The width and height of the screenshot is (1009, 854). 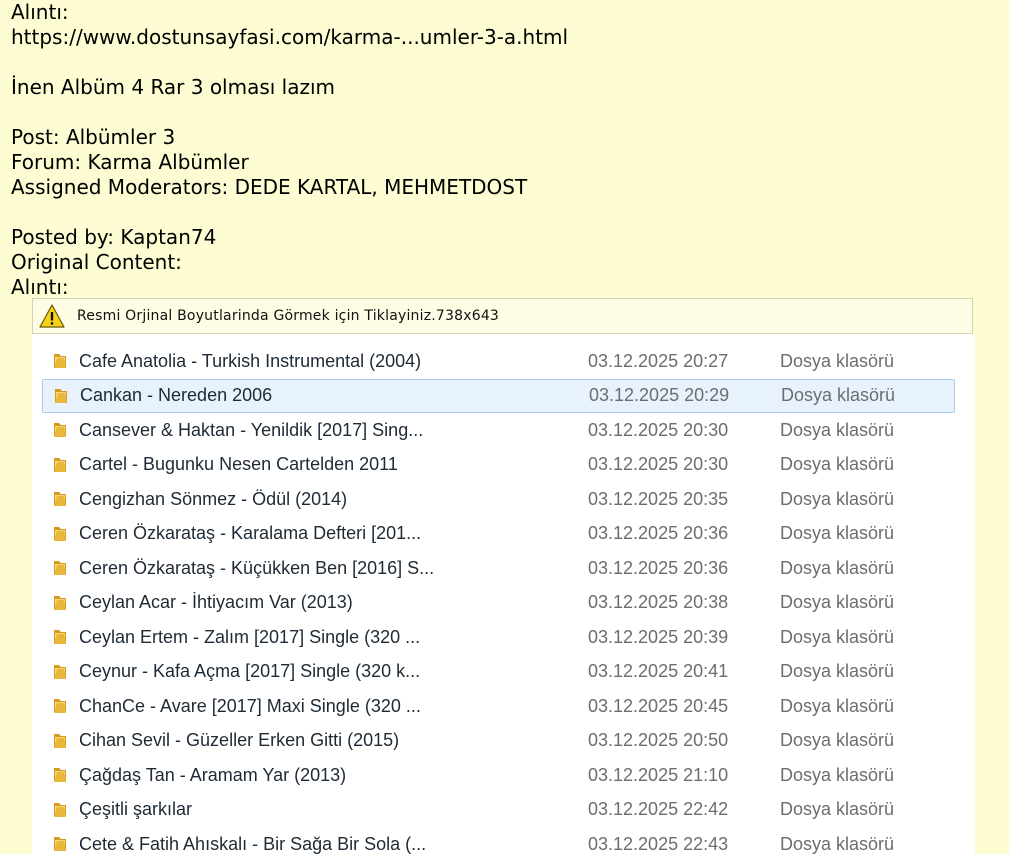 What do you see at coordinates (289, 237) in the screenshot?
I see `posted-by-line: Posted by: Kaptan74` at bounding box center [289, 237].